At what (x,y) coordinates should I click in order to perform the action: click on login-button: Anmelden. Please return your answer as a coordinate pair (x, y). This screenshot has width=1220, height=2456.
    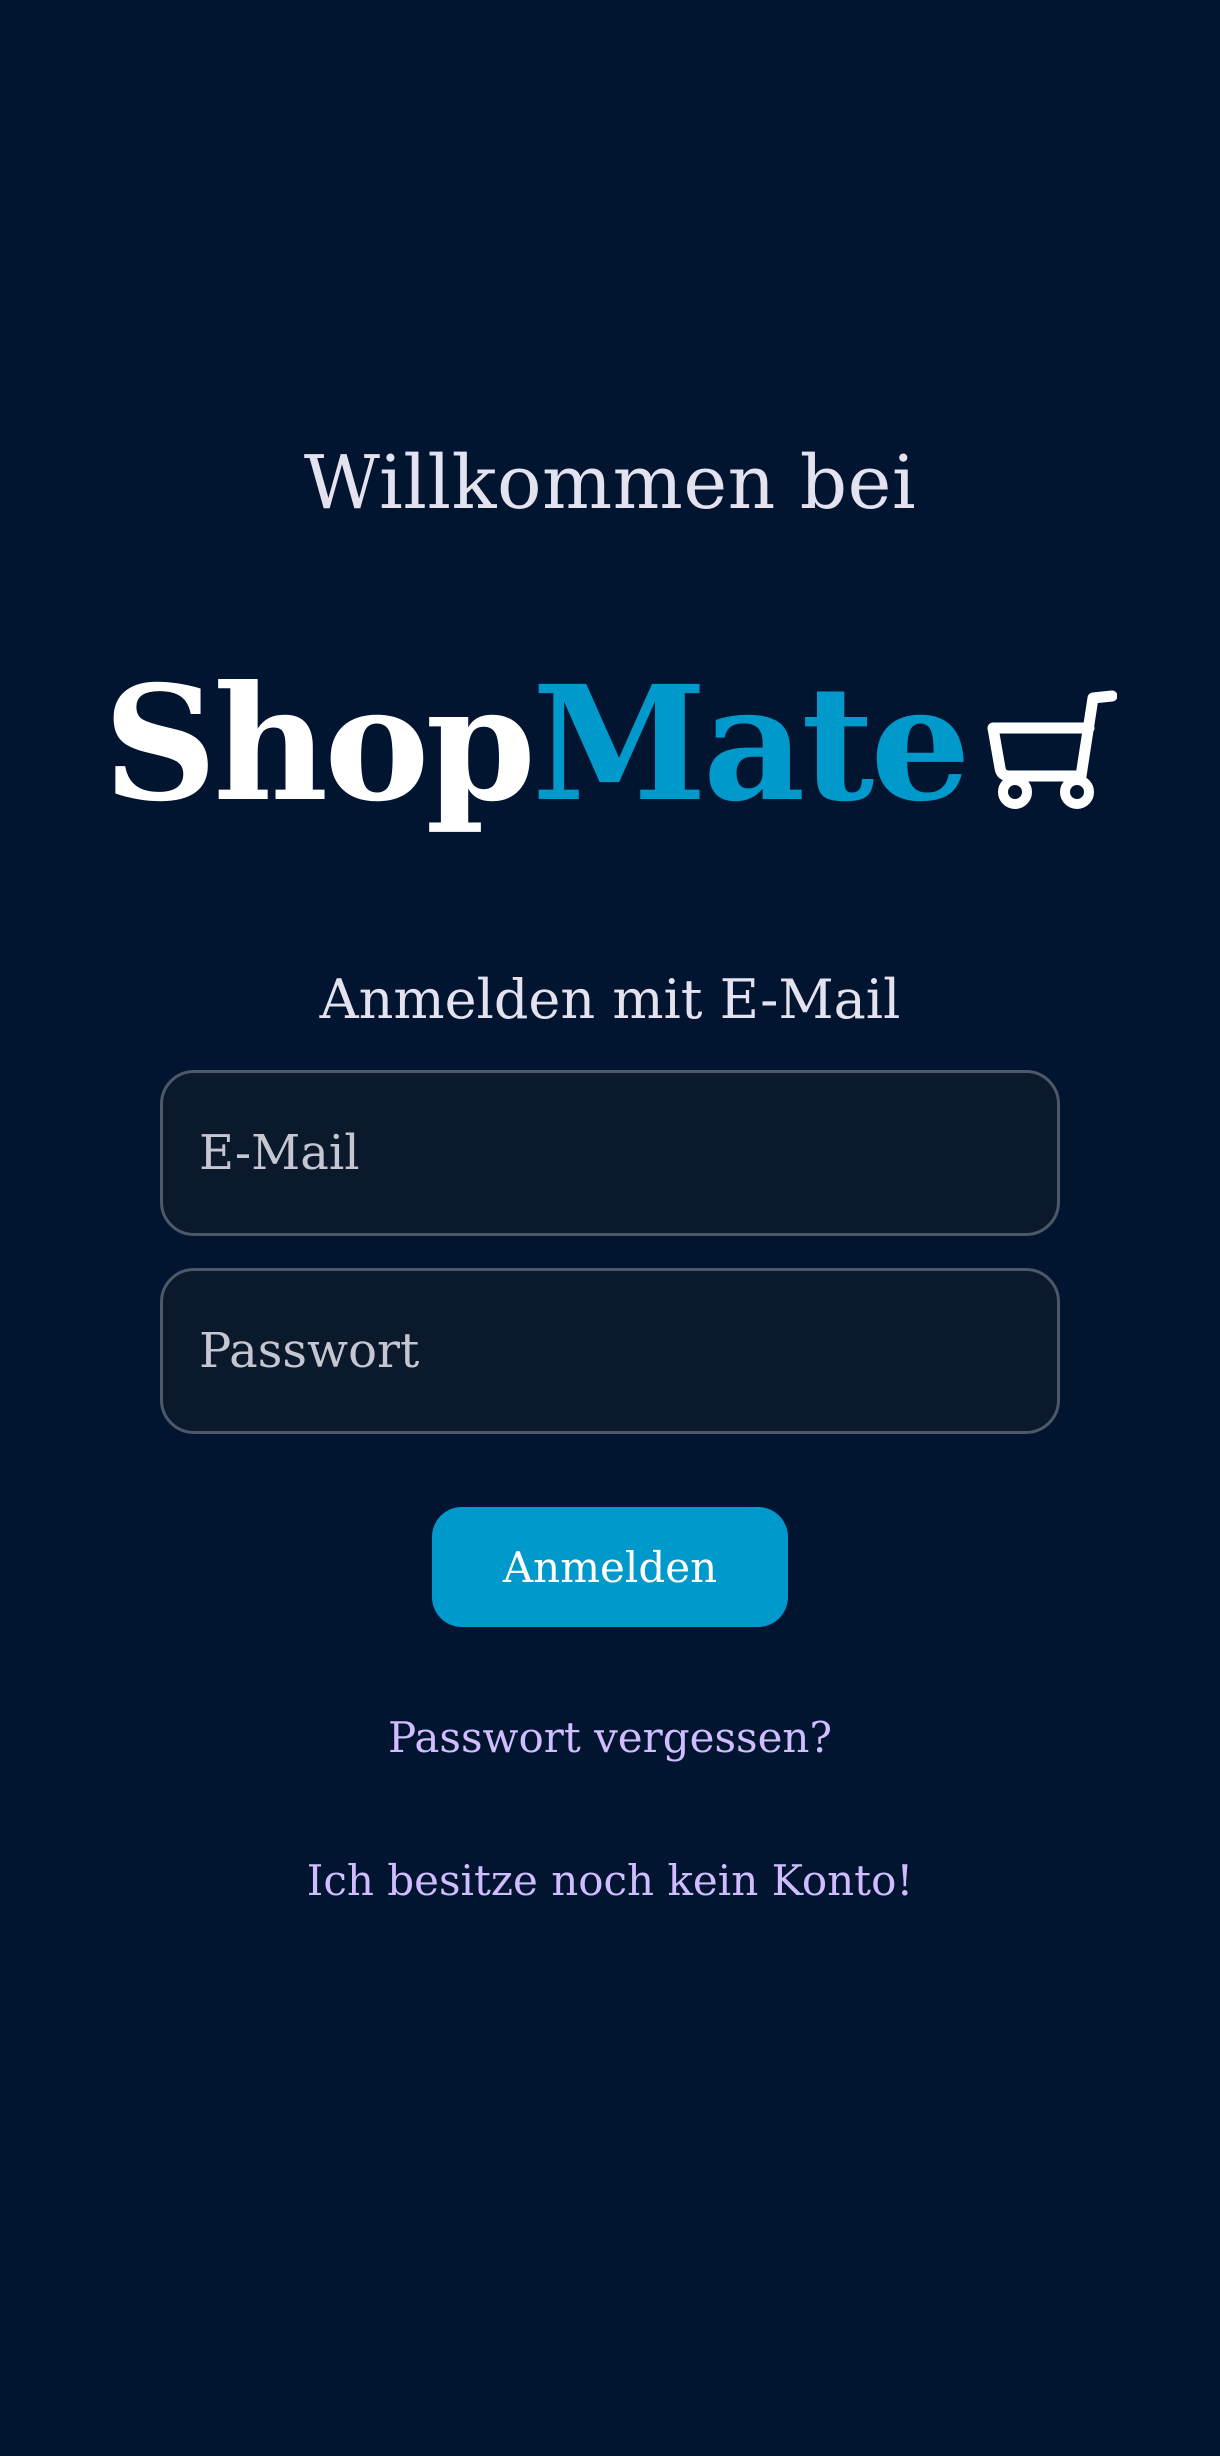
    Looking at the image, I should click on (610, 1567).